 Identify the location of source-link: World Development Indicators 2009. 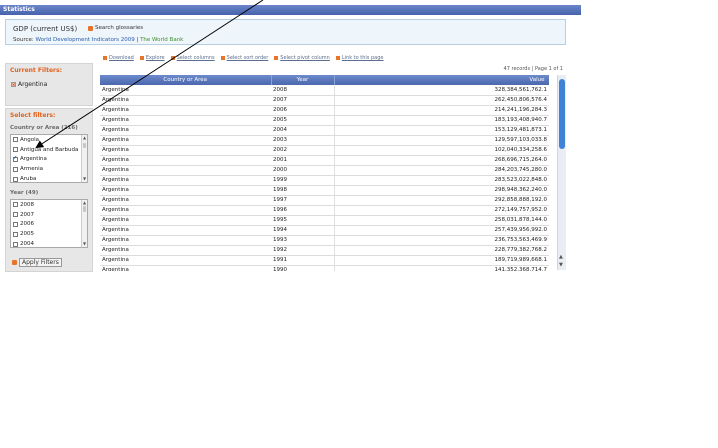
(85, 40).